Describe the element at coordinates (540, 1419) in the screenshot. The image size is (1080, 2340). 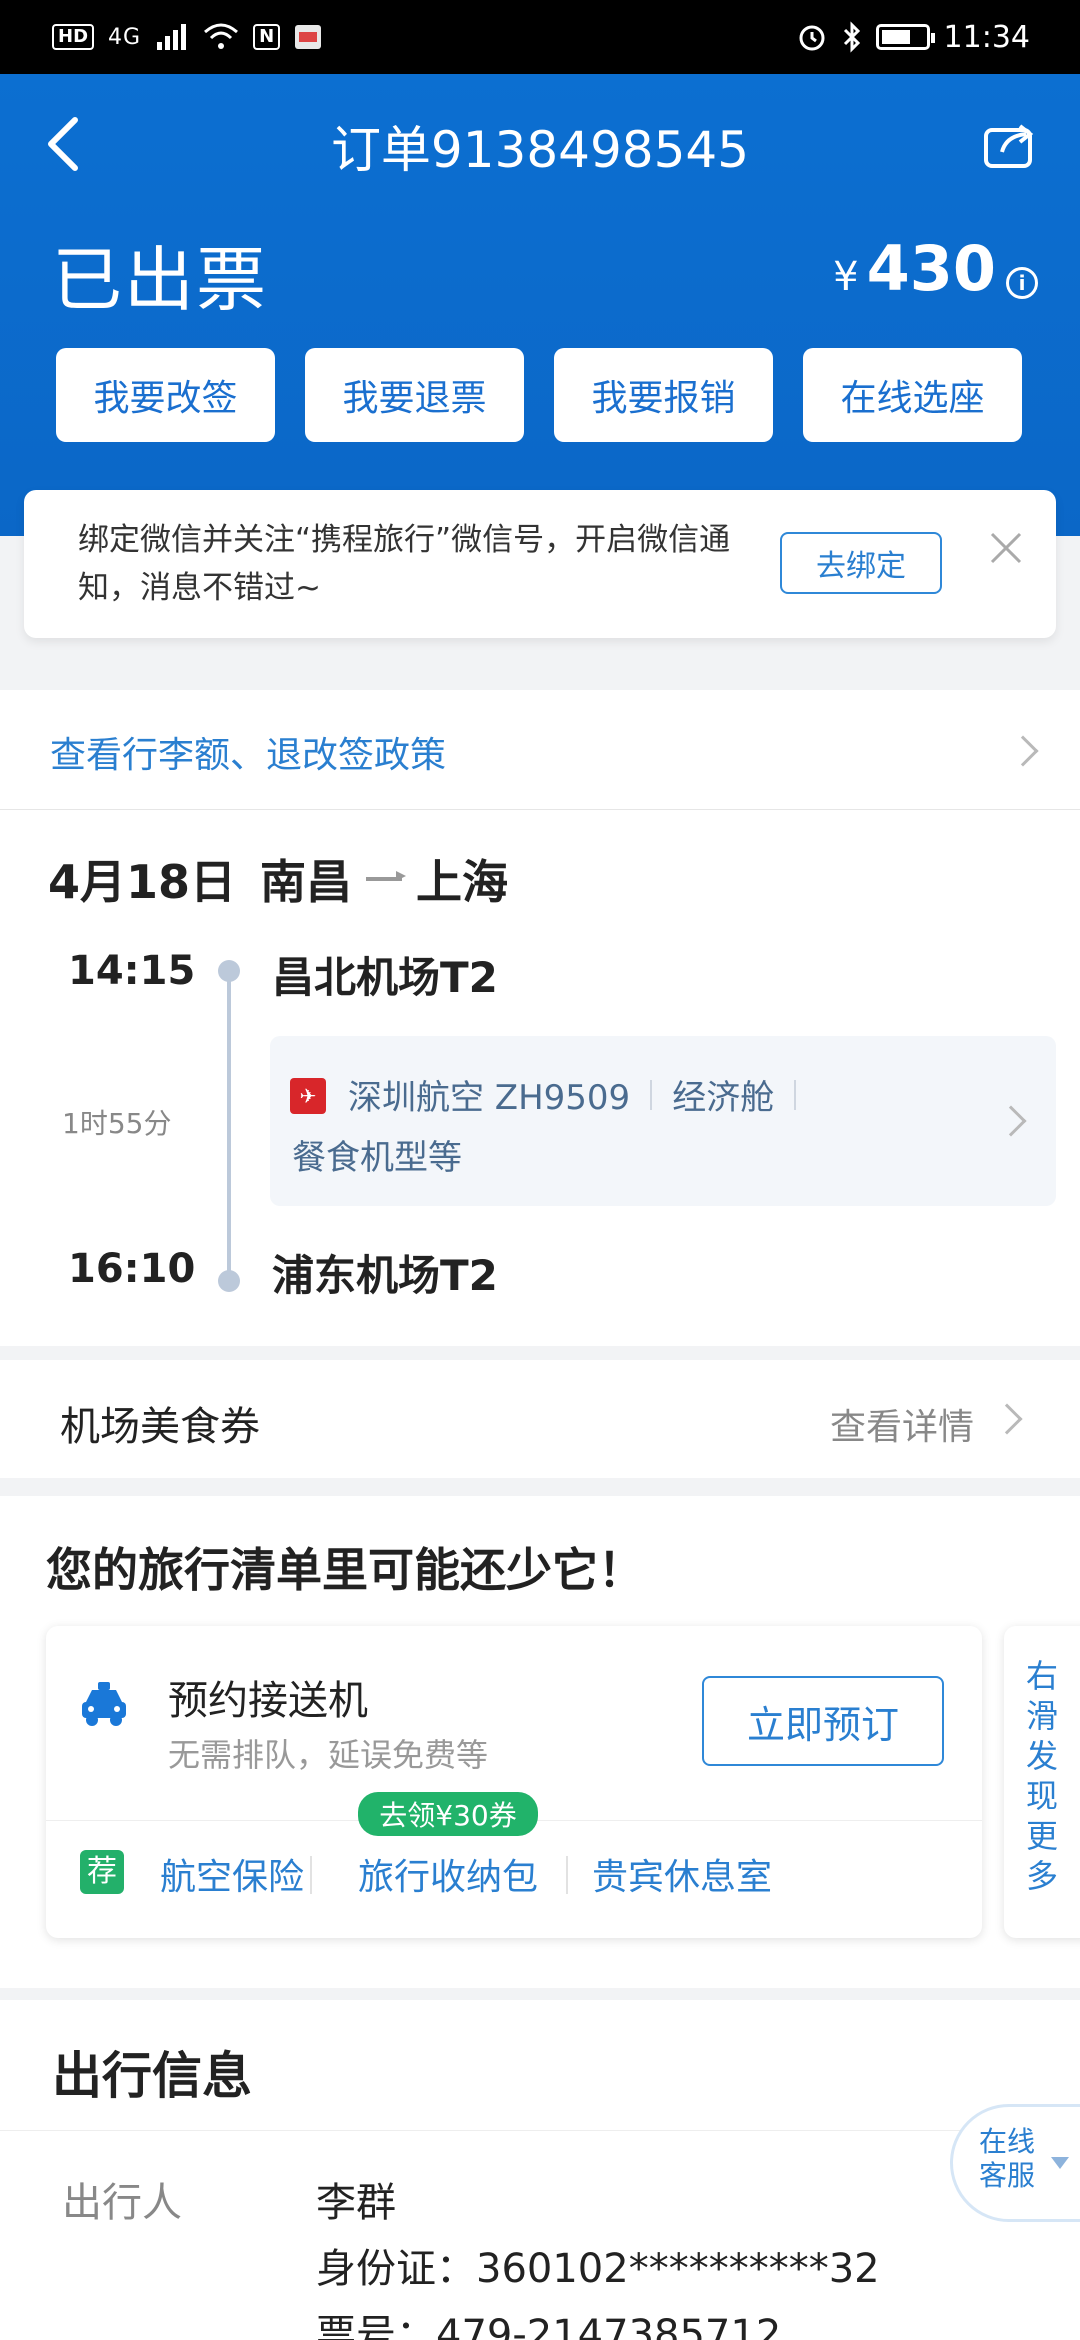
I see `food-voucher-row: 机场美食券 查看详情` at that location.